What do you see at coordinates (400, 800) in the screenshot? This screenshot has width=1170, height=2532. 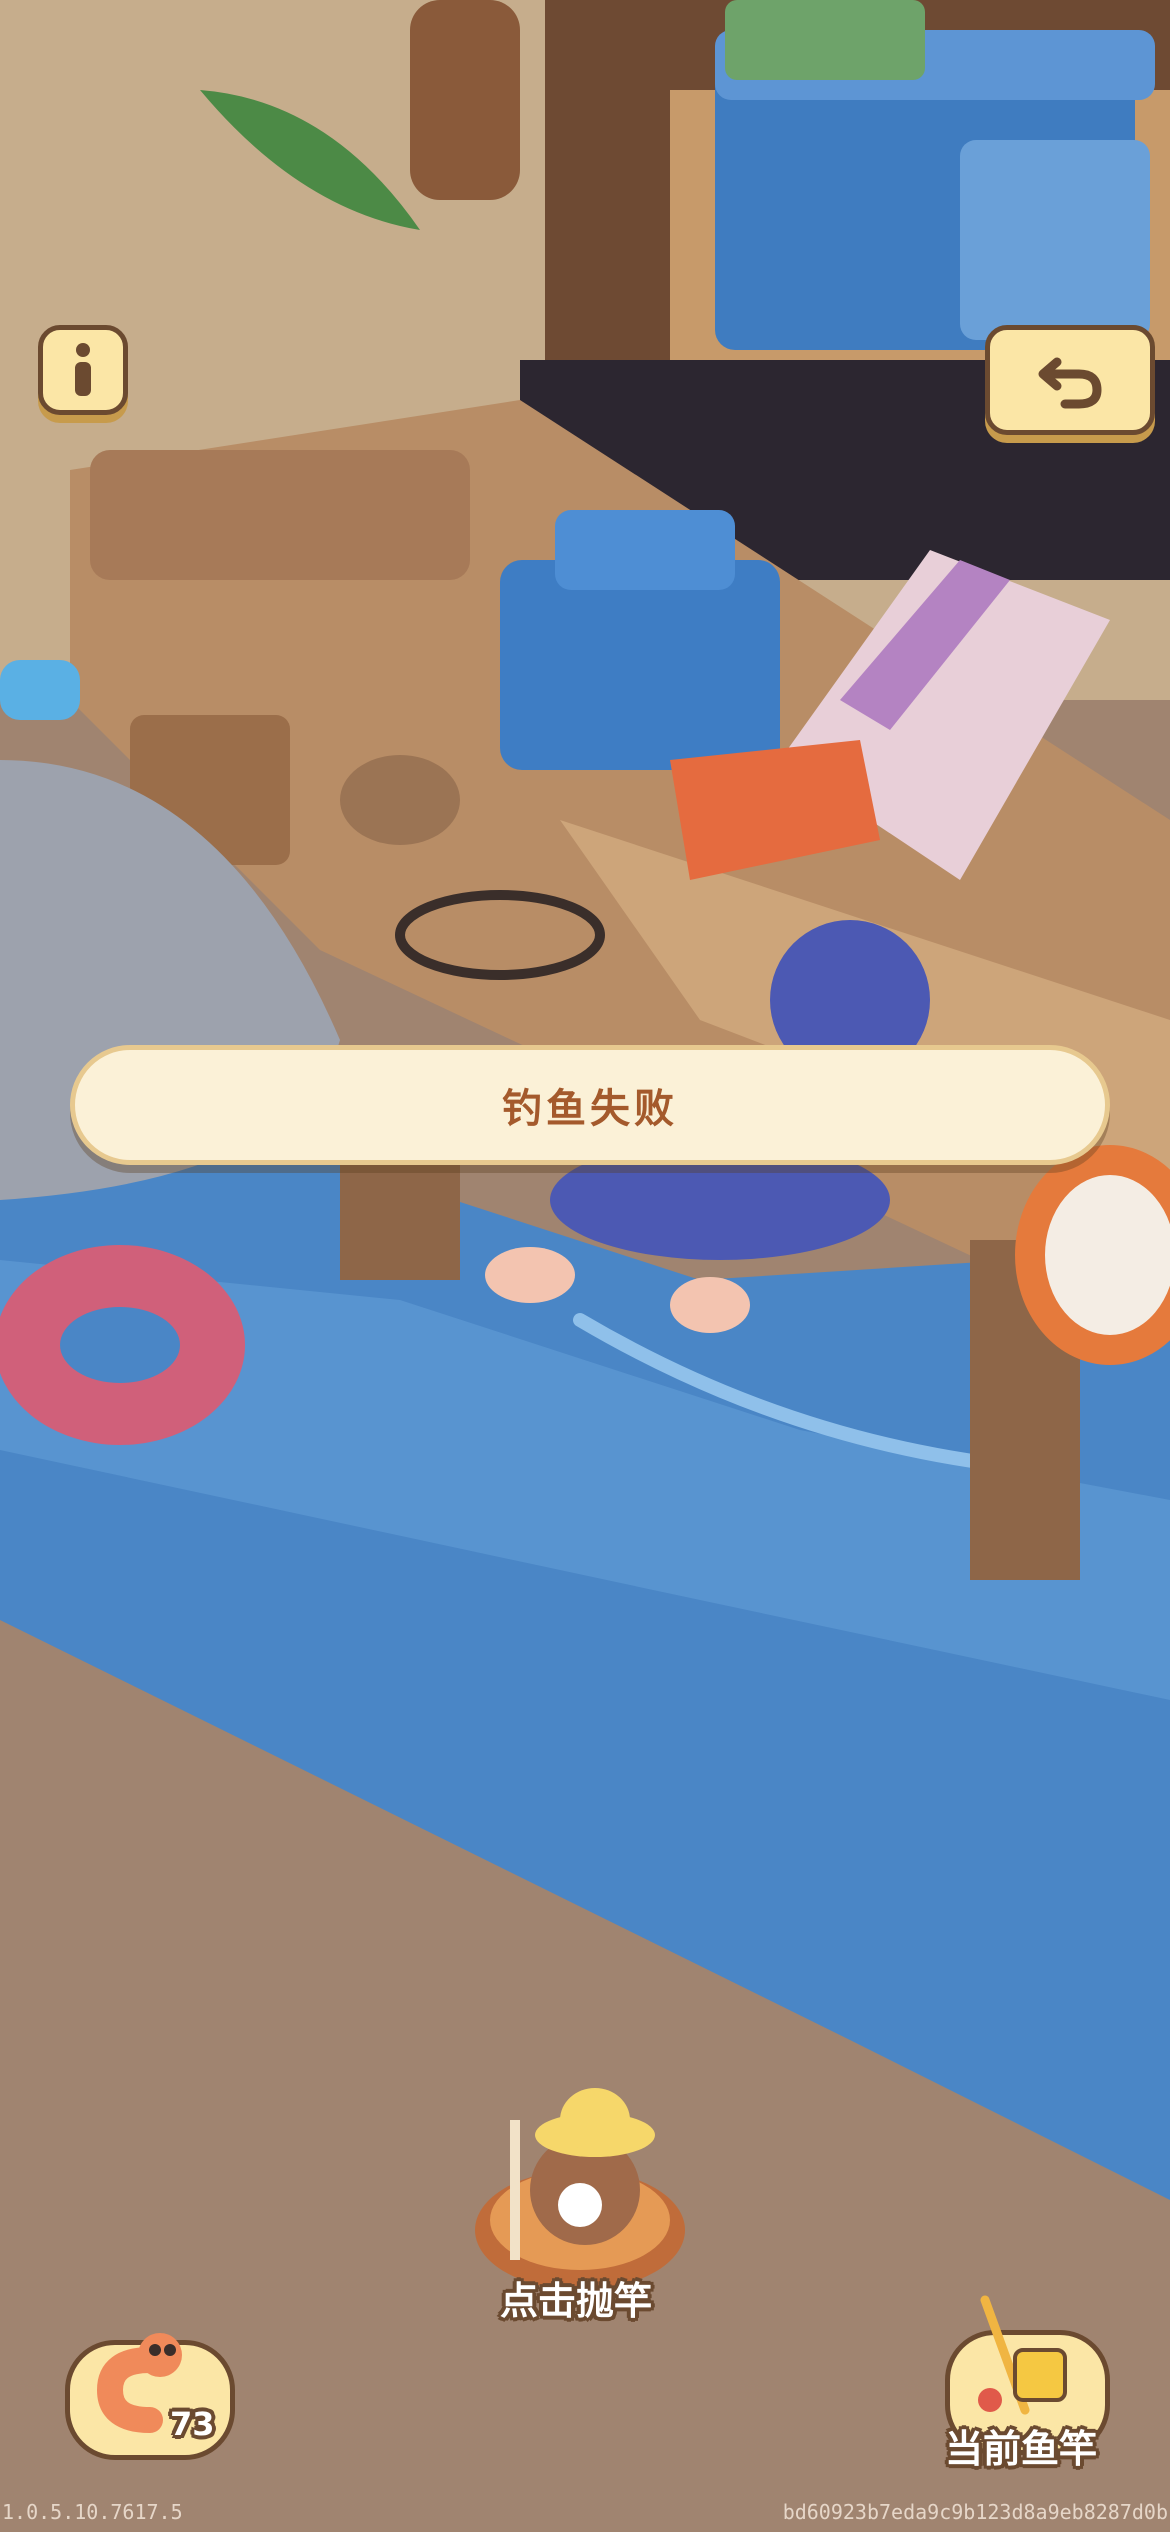 I see `stump` at bounding box center [400, 800].